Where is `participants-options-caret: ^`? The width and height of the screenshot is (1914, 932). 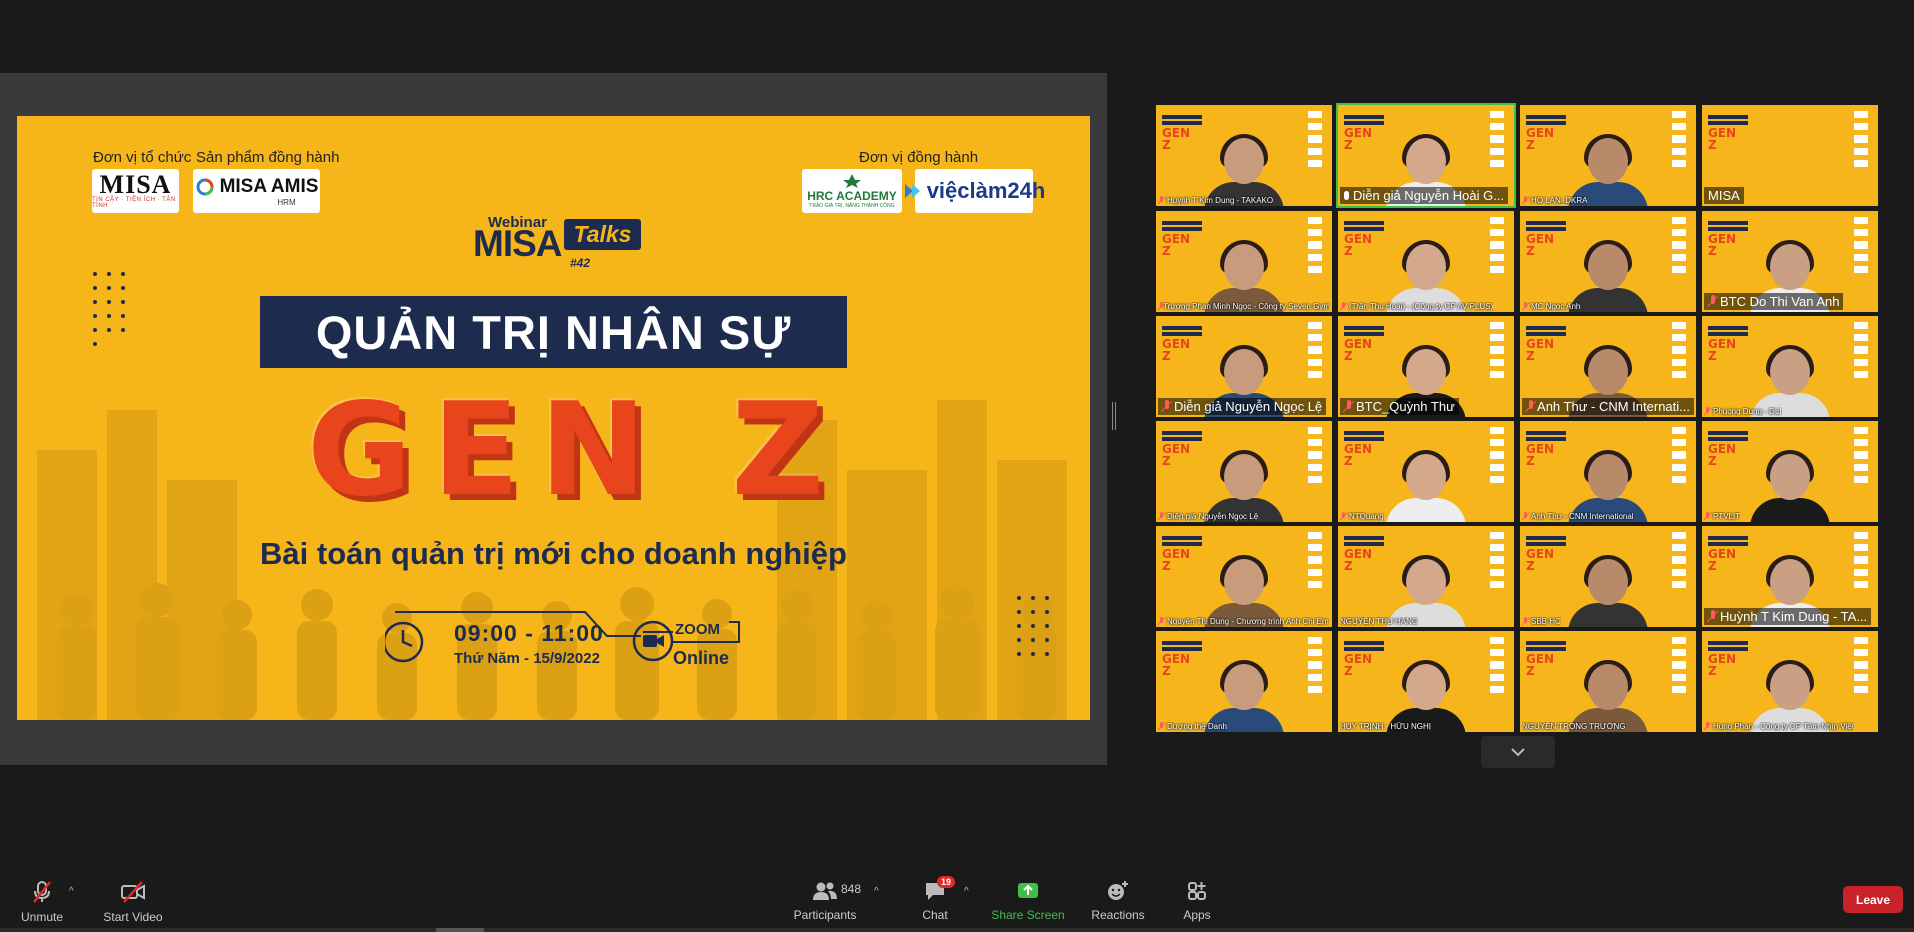
participants-options-caret: ^ is located at coordinates (876, 891).